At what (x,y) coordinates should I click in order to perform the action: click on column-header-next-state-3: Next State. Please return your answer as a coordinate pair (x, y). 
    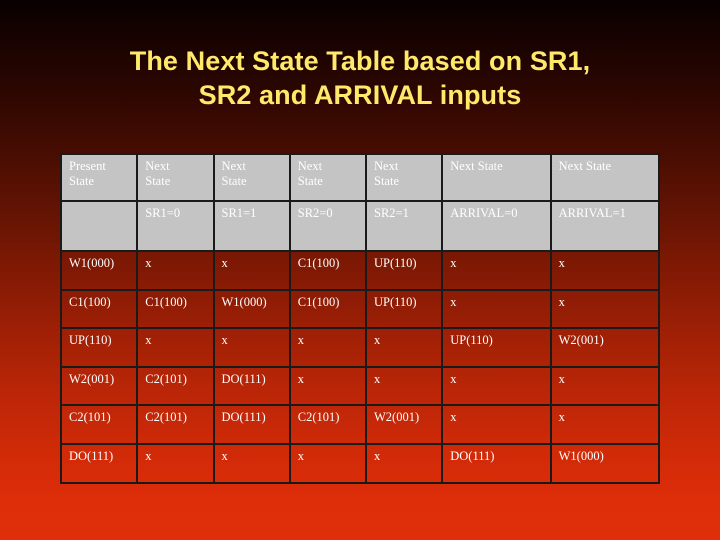
    Looking at the image, I should click on (328, 177).